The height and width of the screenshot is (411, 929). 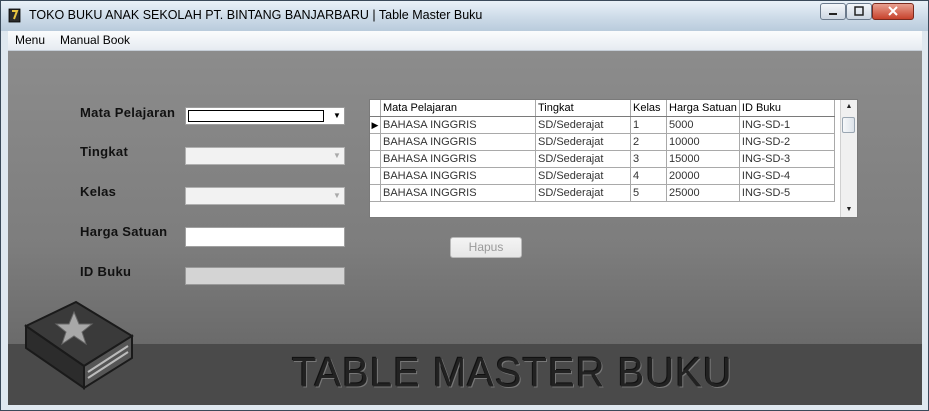 What do you see at coordinates (703, 159) in the screenshot?
I see `table-cell: 15000` at bounding box center [703, 159].